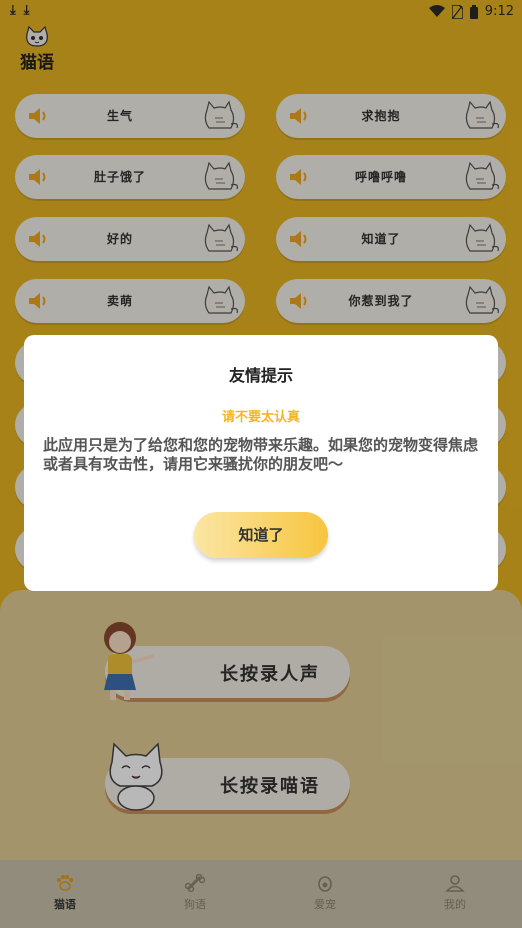  What do you see at coordinates (260, 417) in the screenshot?
I see `dialog-subtitle: 请不要太认真` at bounding box center [260, 417].